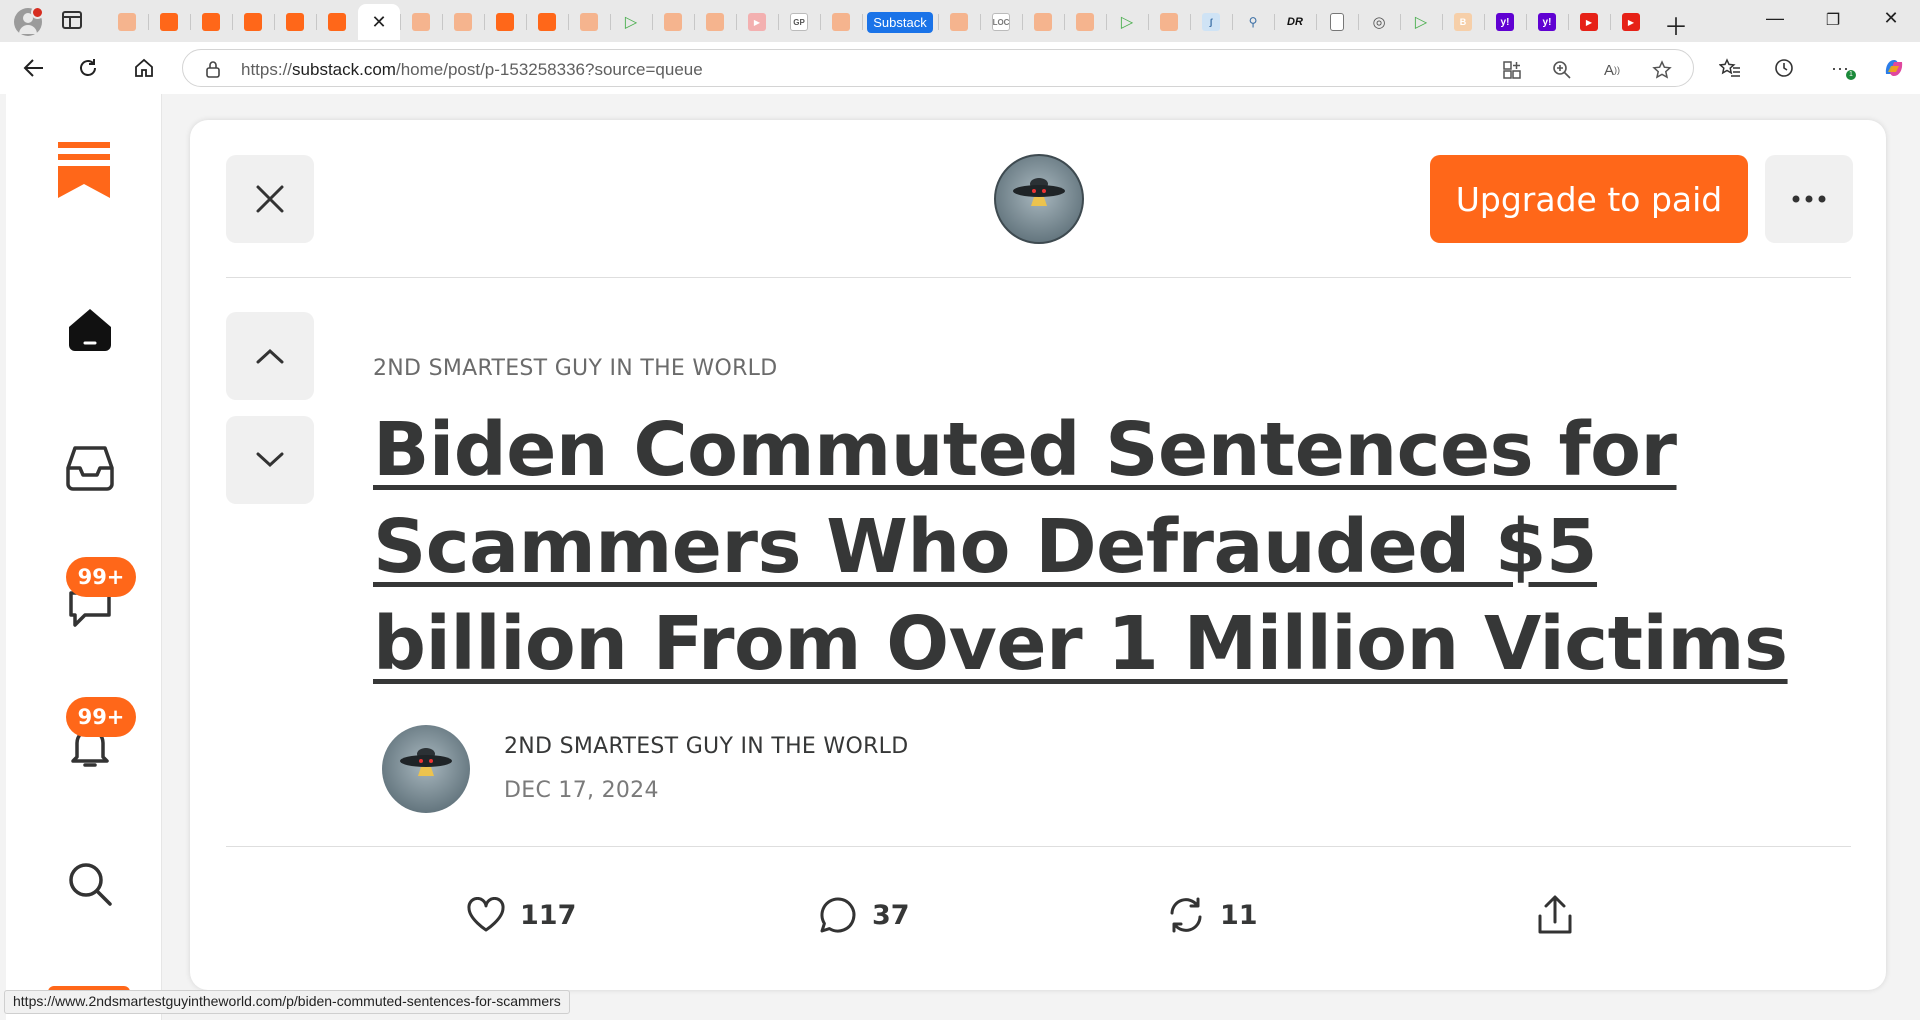 This screenshot has height=1020, width=1920. What do you see at coordinates (1186, 915) in the screenshot?
I see `restack-icon` at bounding box center [1186, 915].